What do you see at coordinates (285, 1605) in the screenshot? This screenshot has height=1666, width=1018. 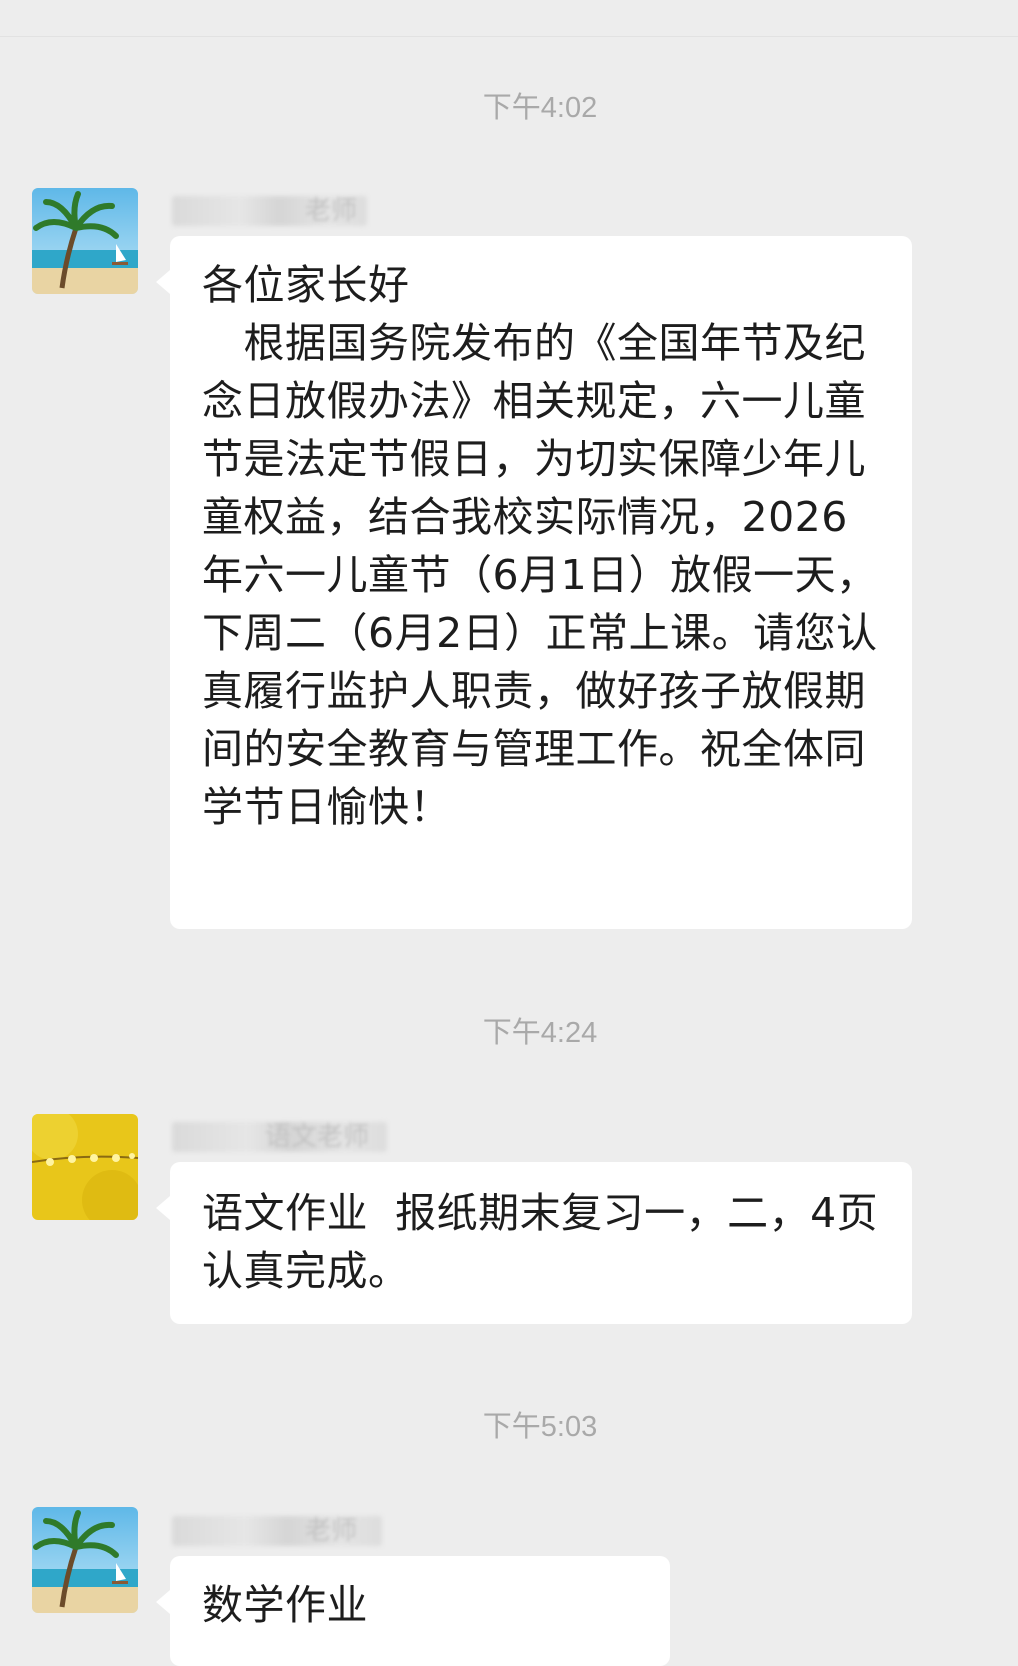 I see `message-text: 数学作业` at bounding box center [285, 1605].